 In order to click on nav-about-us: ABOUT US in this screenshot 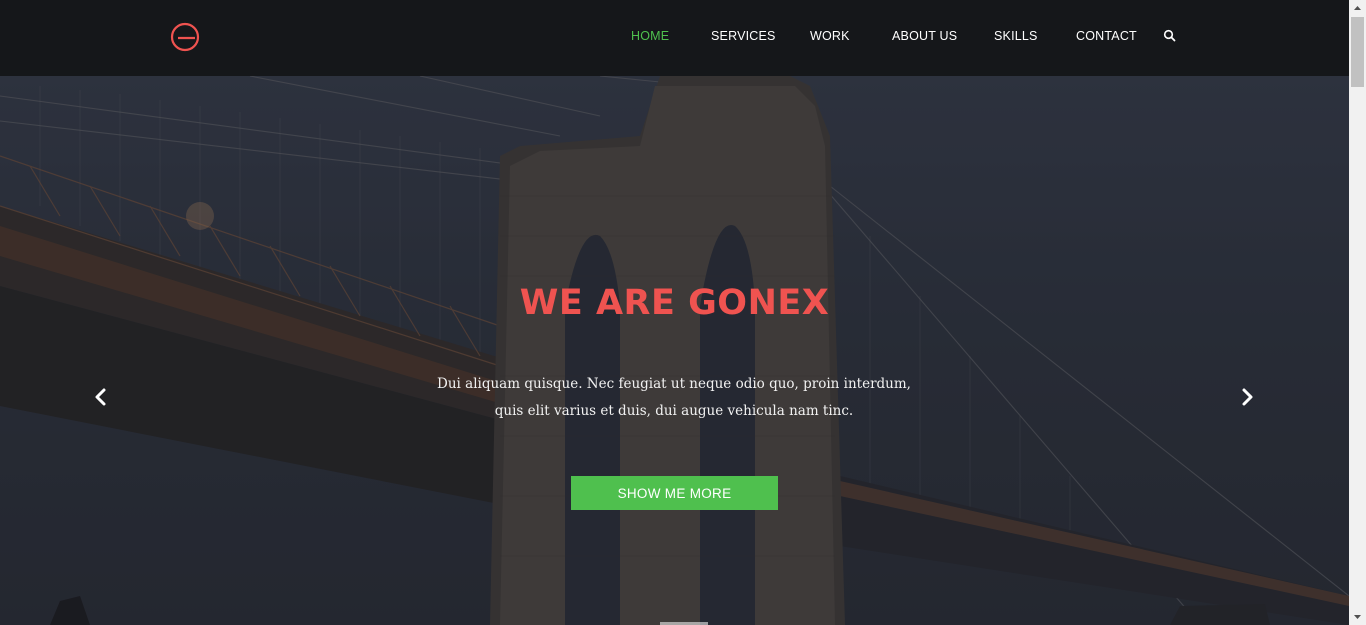, I will do `click(924, 36)`.